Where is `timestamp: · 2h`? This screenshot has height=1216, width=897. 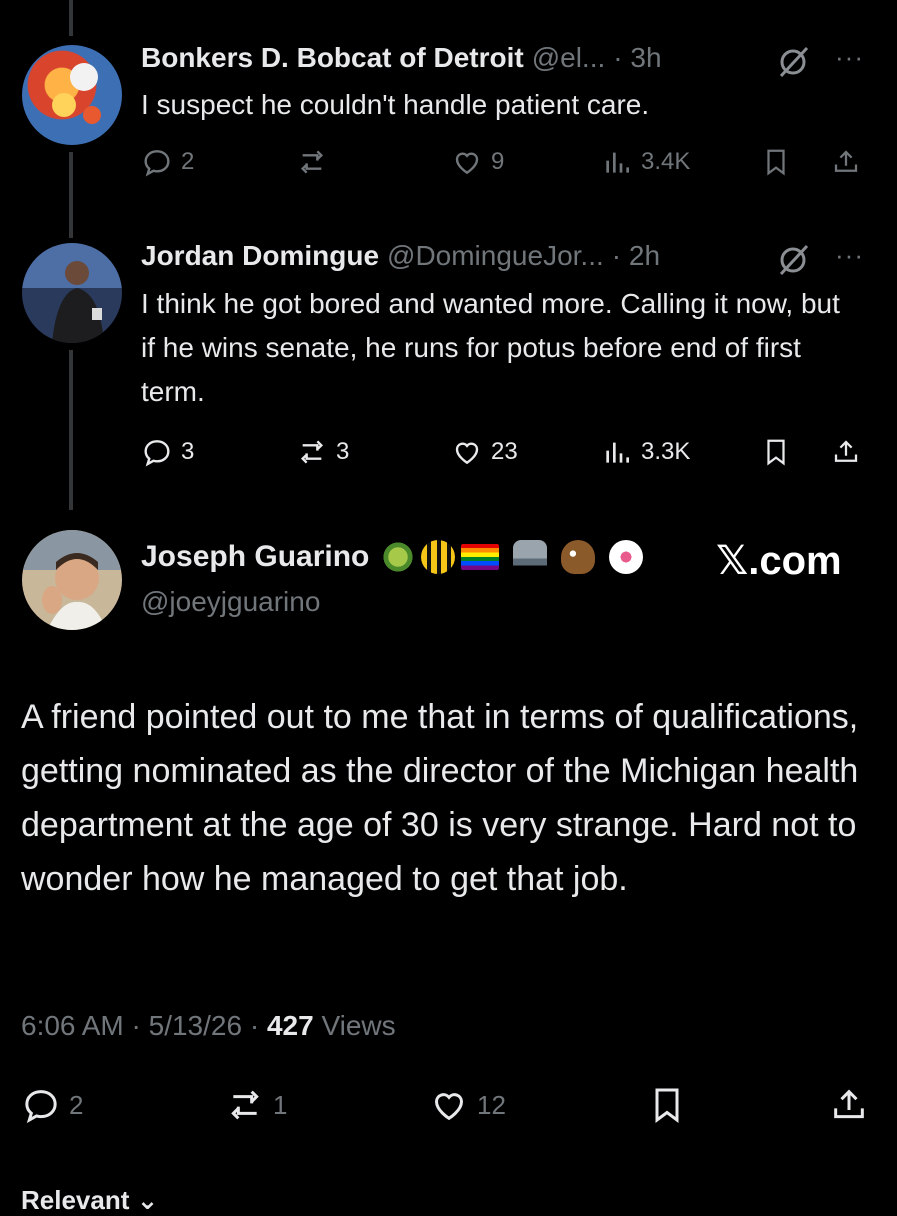
timestamp: · 2h is located at coordinates (636, 256).